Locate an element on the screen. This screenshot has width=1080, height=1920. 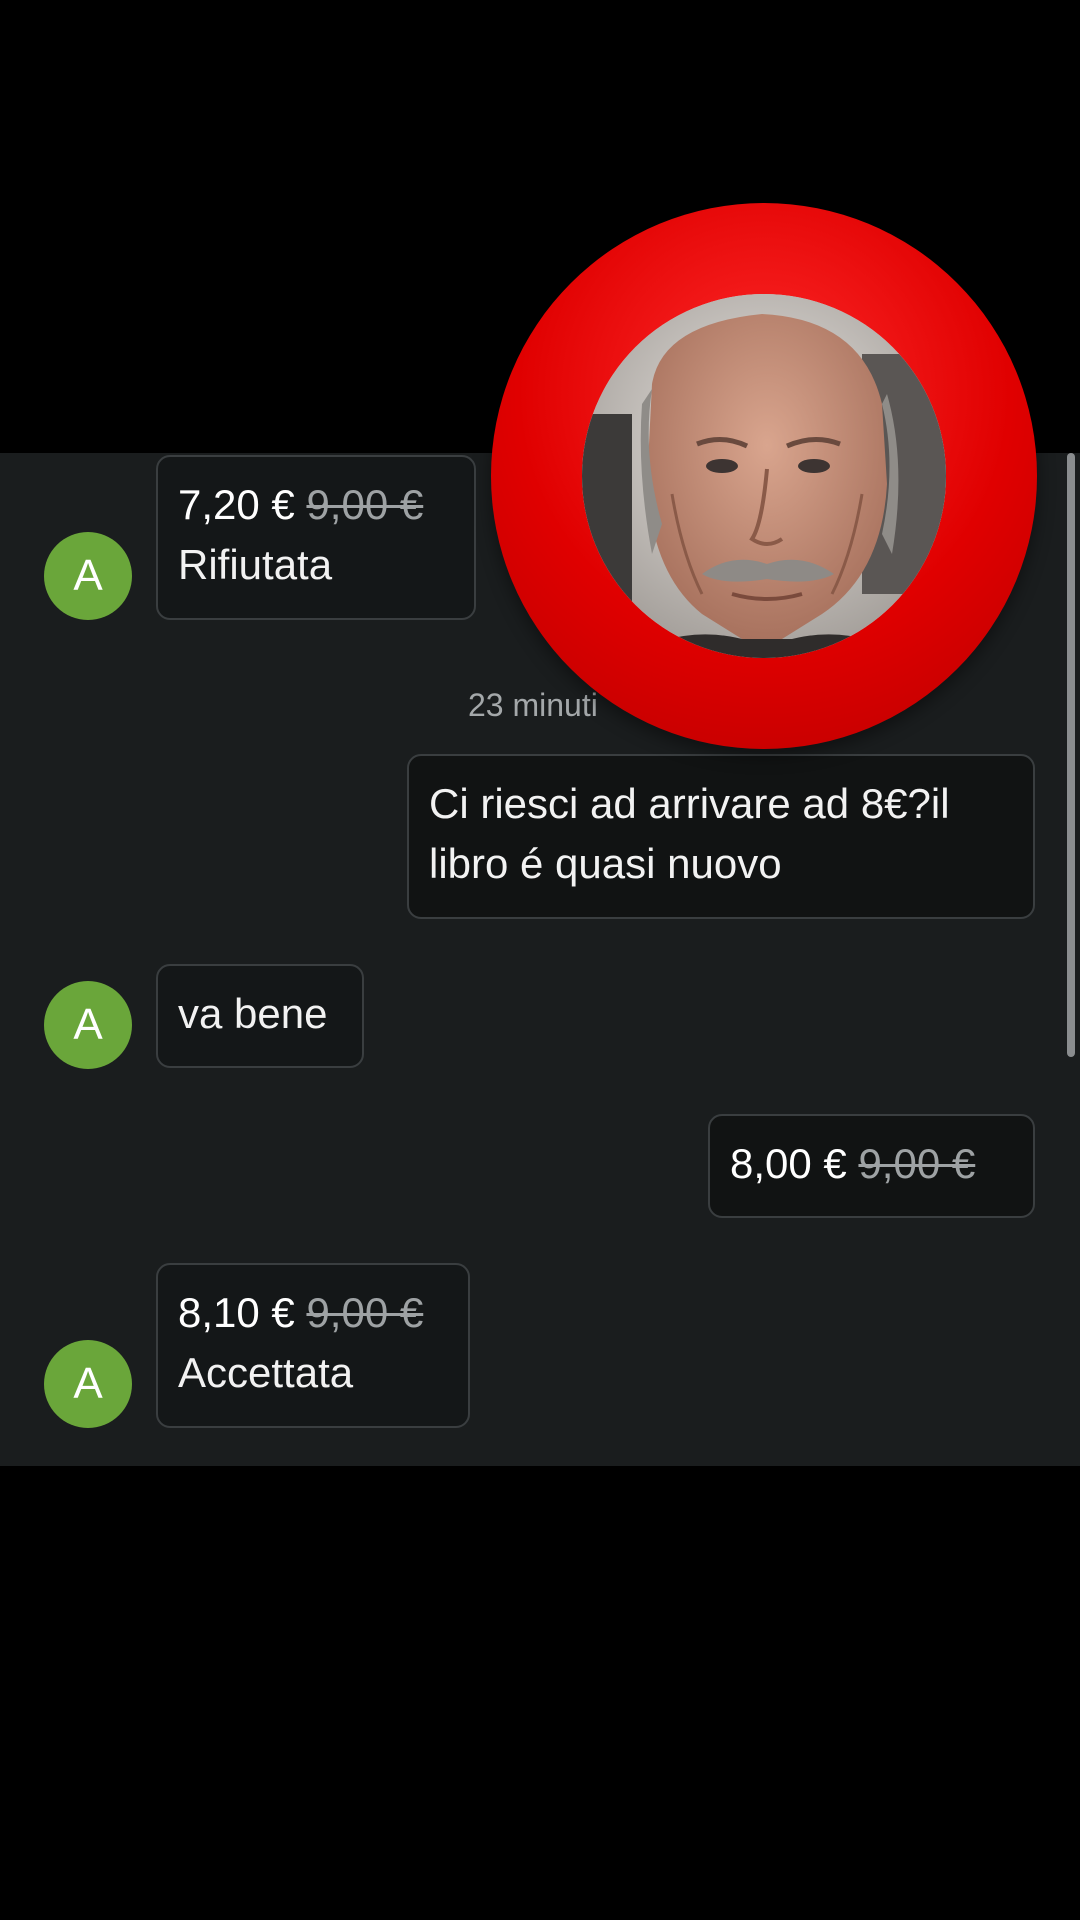
offer-status: Accettata is located at coordinates (266, 1372).